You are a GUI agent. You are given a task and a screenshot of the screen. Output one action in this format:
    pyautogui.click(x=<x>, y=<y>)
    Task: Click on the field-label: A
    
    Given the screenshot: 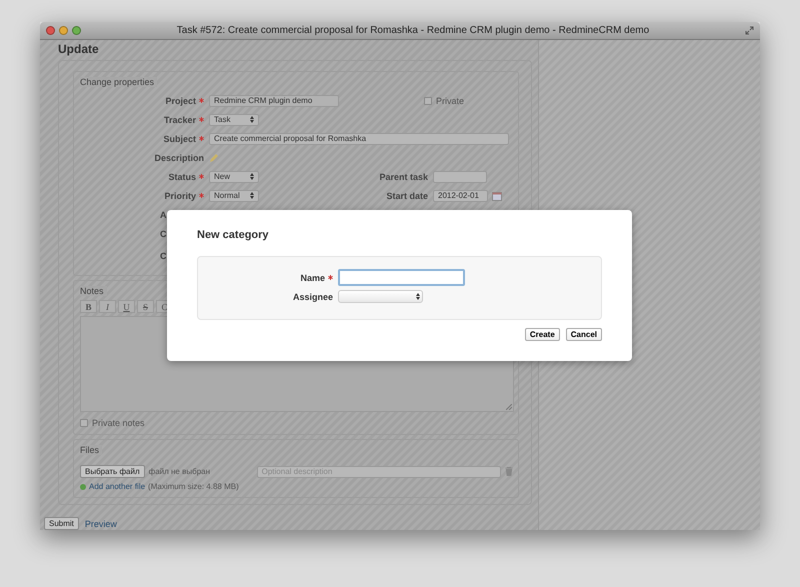 What is the action you would take?
    pyautogui.click(x=163, y=215)
    